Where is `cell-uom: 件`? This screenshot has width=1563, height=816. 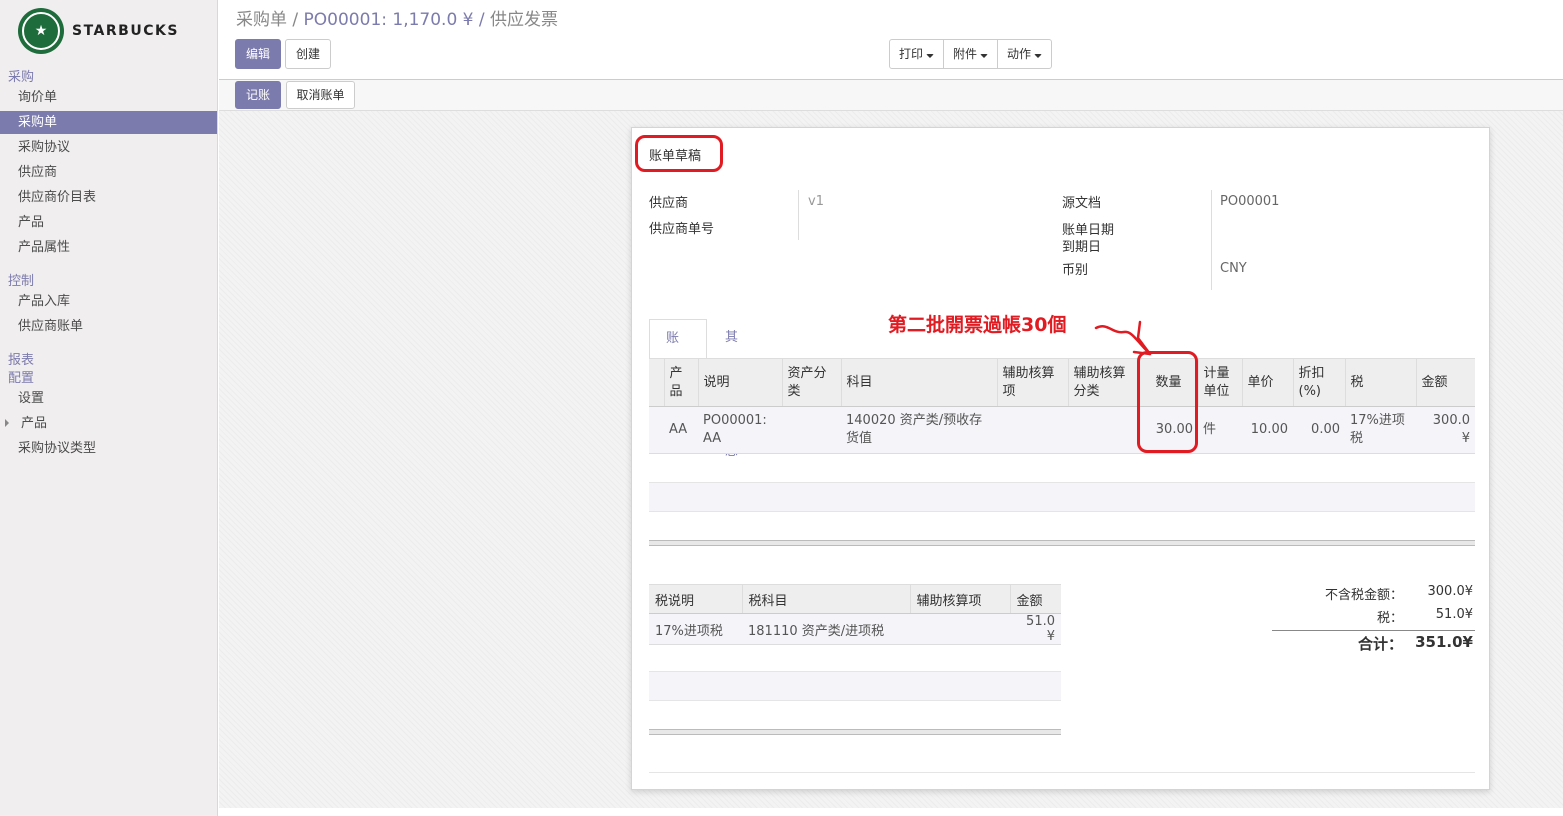
cell-uom: 件 is located at coordinates (1220, 430).